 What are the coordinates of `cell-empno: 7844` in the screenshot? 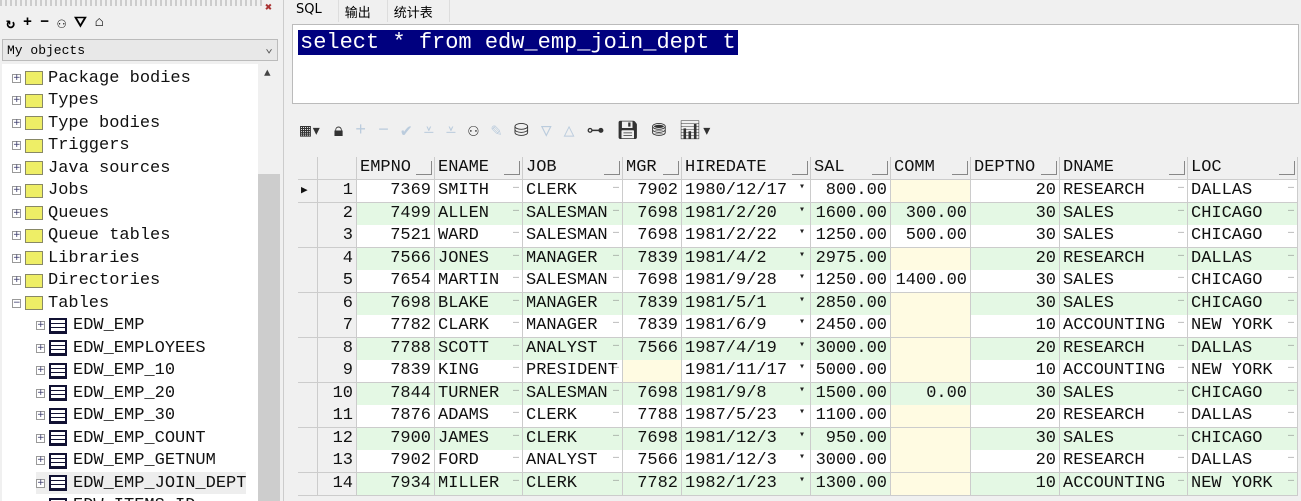 It's located at (396, 394).